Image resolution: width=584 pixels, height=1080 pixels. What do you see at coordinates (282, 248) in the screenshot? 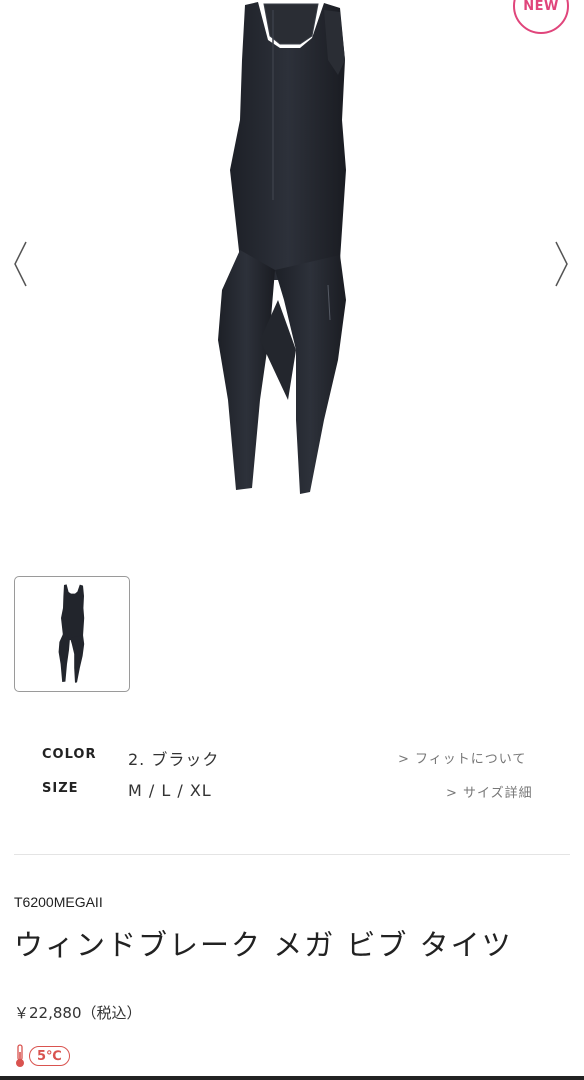
I see `bib-tights-image` at bounding box center [282, 248].